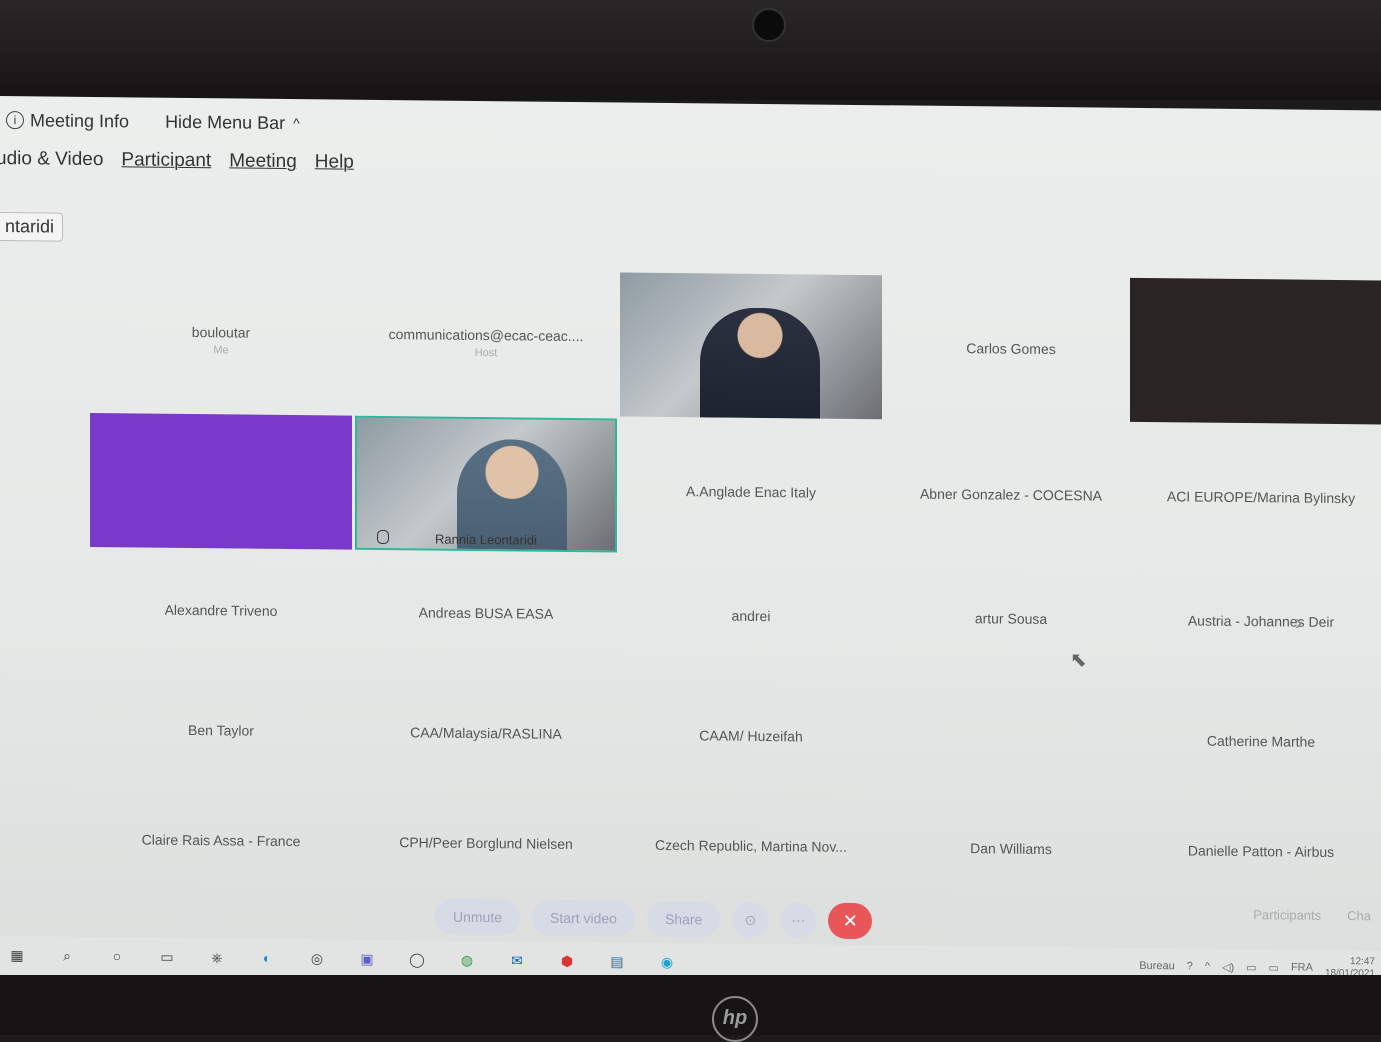  Describe the element at coordinates (751, 616) in the screenshot. I see `participant-name: andrei` at that location.